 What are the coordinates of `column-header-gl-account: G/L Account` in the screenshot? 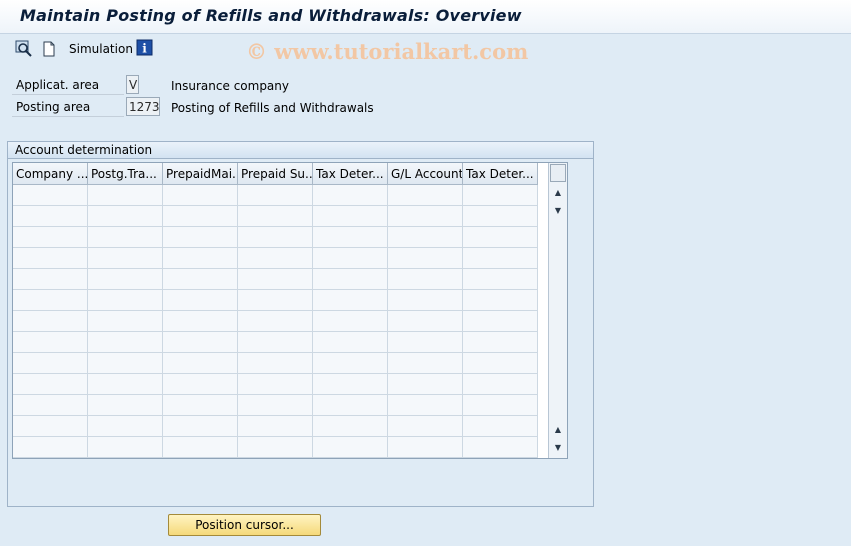 It's located at (425, 174).